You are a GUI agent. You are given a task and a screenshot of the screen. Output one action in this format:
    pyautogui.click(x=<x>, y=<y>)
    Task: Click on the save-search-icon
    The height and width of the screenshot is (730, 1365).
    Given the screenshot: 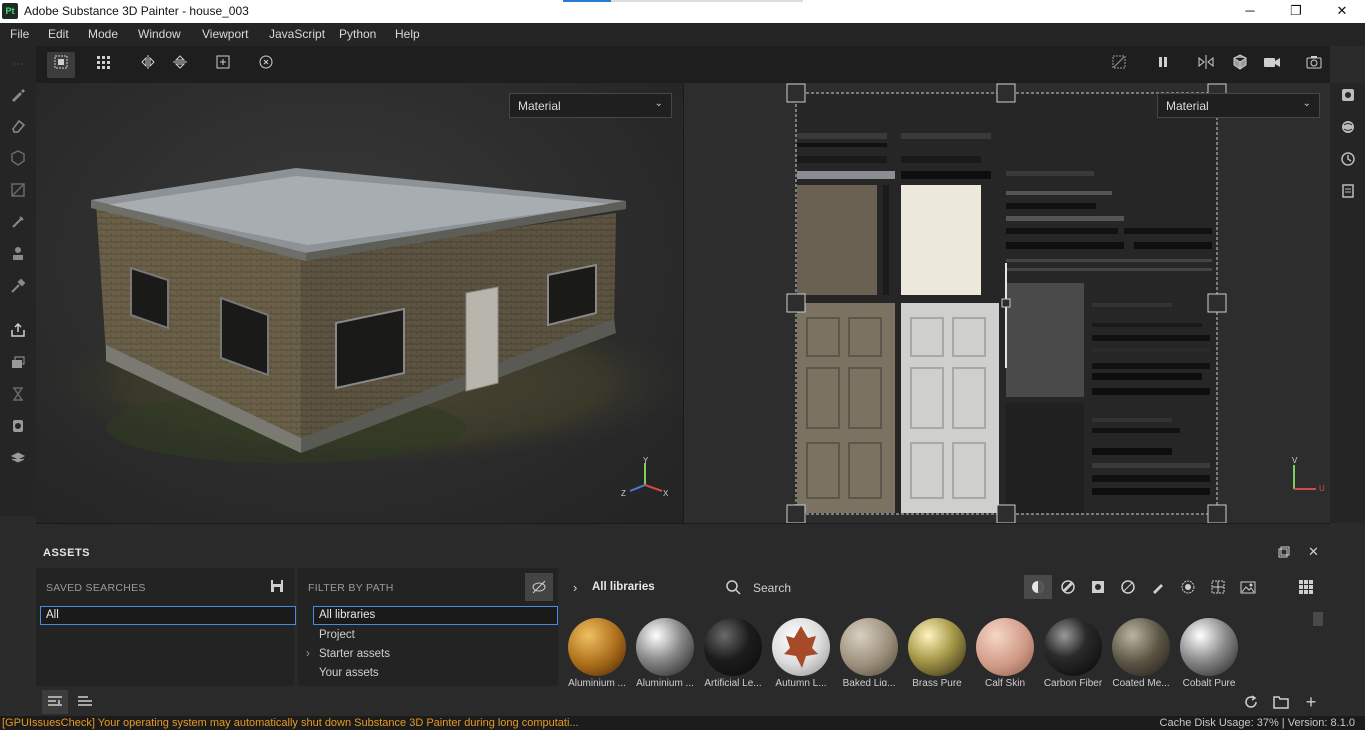 What is the action you would take?
    pyautogui.click(x=277, y=587)
    